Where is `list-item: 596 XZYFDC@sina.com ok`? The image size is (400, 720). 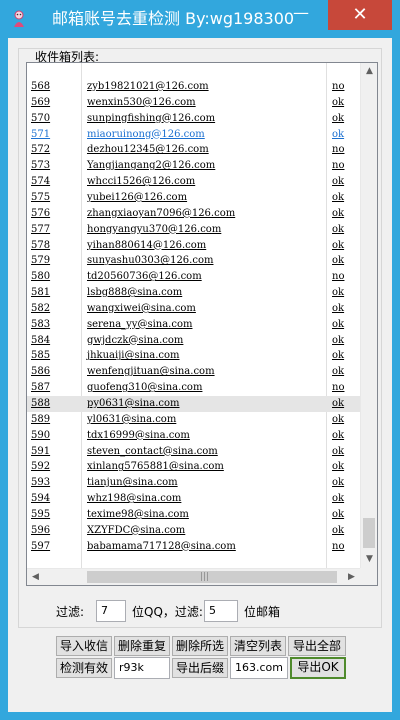
list-item: 596 XZYFDC@sina.com ok is located at coordinates (193, 531).